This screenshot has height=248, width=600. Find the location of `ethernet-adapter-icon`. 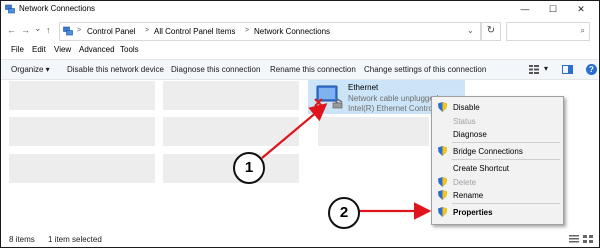

ethernet-adapter-icon is located at coordinates (328, 97).